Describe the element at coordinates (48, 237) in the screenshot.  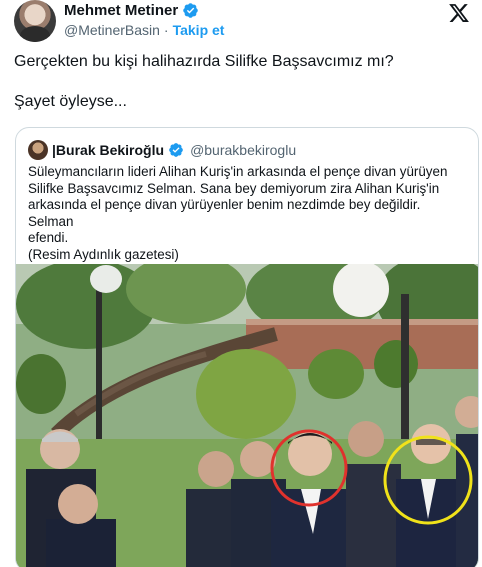
I see `quoted-text-line: efendi.` at that location.